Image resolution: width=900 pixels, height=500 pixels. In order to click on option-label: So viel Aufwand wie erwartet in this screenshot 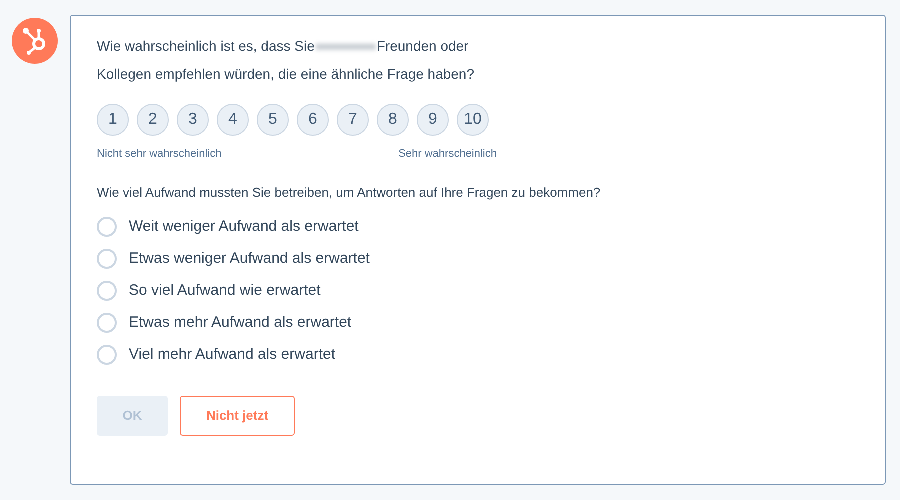, I will do `click(225, 291)`.